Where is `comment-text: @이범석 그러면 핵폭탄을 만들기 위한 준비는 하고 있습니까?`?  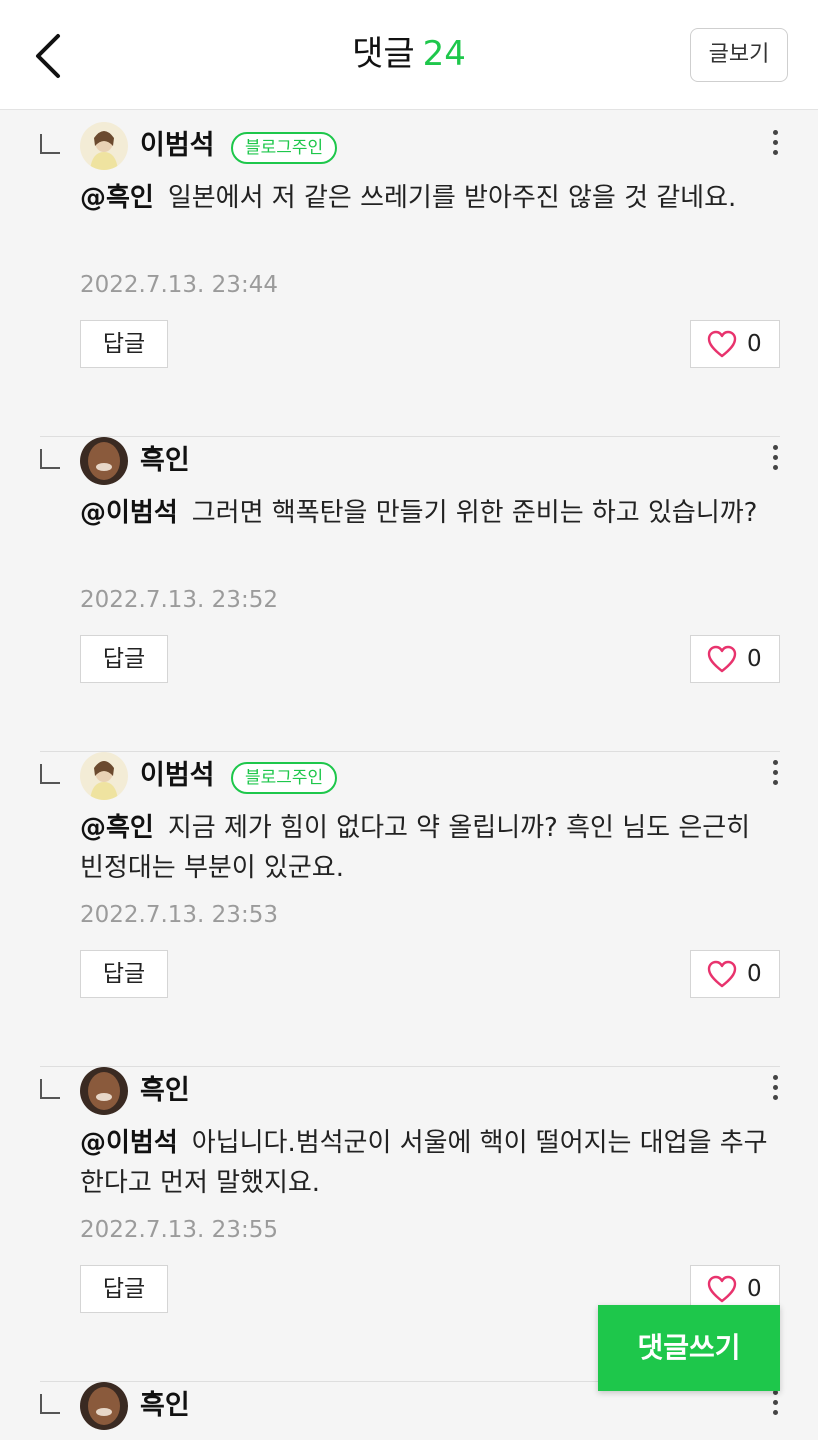 comment-text: @이범석 그러면 핵폭탄을 만들기 위한 준비는 하고 있습니까? is located at coordinates (430, 513).